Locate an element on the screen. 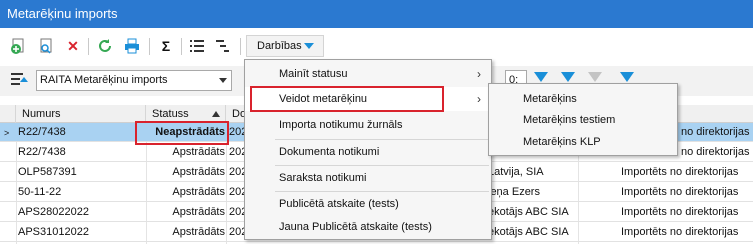 This screenshot has height=244, width=753. menu-item-label: Jauna Publicētā atskaite (tests) is located at coordinates (355, 227).